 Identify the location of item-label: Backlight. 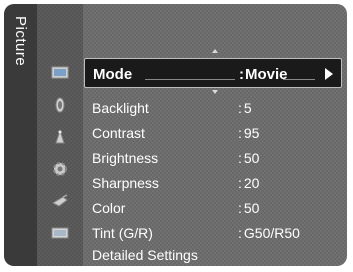
(120, 108).